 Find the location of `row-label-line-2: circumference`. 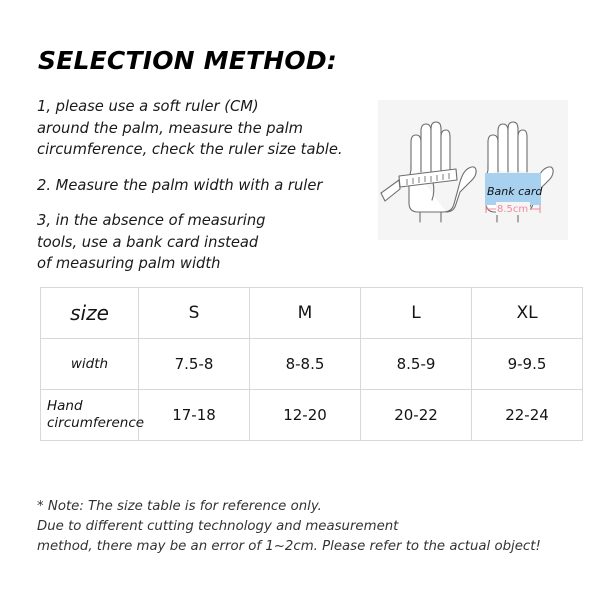

row-label-line-2: circumference is located at coordinates (96, 423).